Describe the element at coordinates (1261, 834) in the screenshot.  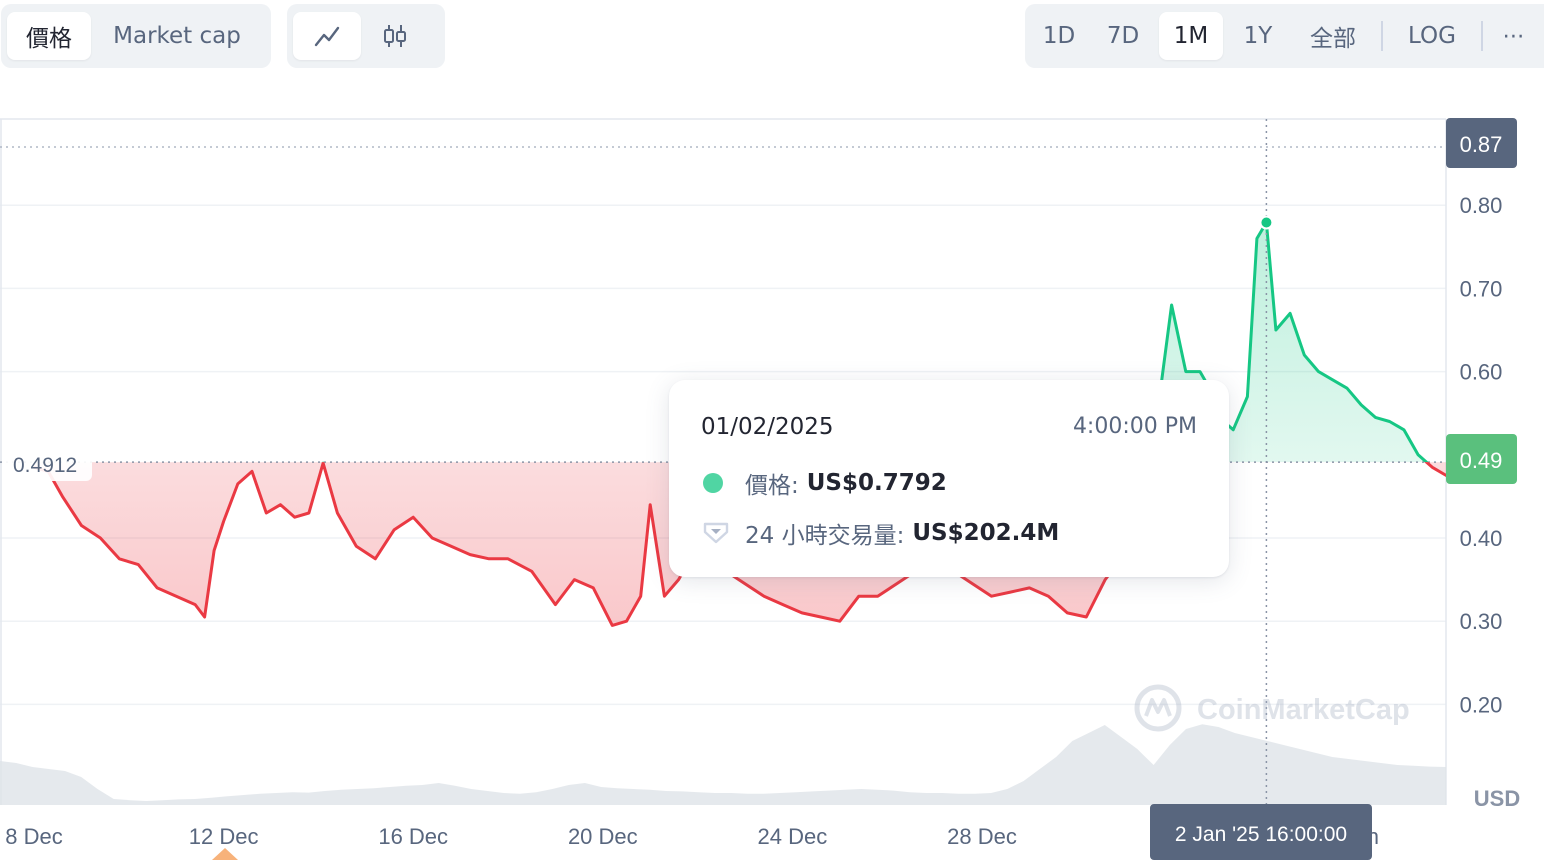
I see `crosshair-time-label: 2 Jan '25 16:00:00` at that location.